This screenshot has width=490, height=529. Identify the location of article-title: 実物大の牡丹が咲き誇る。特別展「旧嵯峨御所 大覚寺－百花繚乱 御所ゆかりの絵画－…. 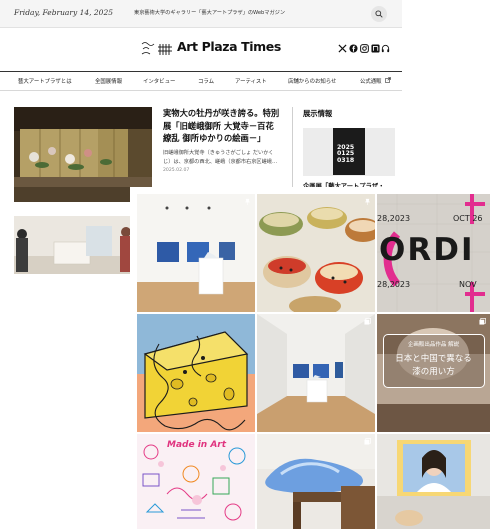
(222, 126).